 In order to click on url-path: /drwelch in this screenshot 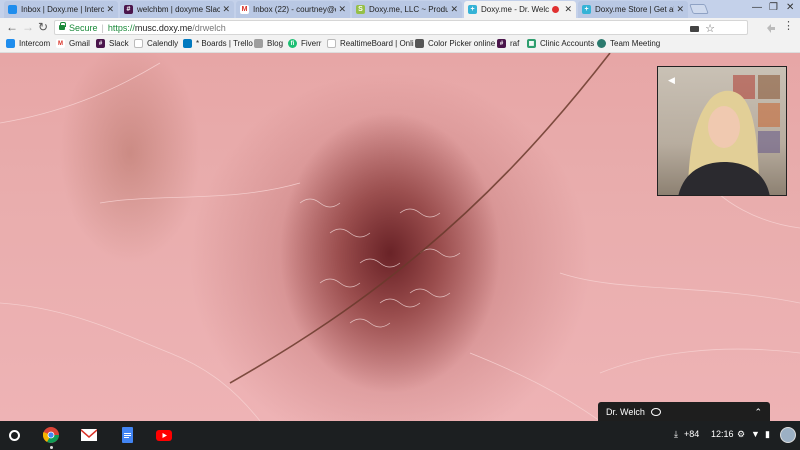, I will do `click(209, 27)`.